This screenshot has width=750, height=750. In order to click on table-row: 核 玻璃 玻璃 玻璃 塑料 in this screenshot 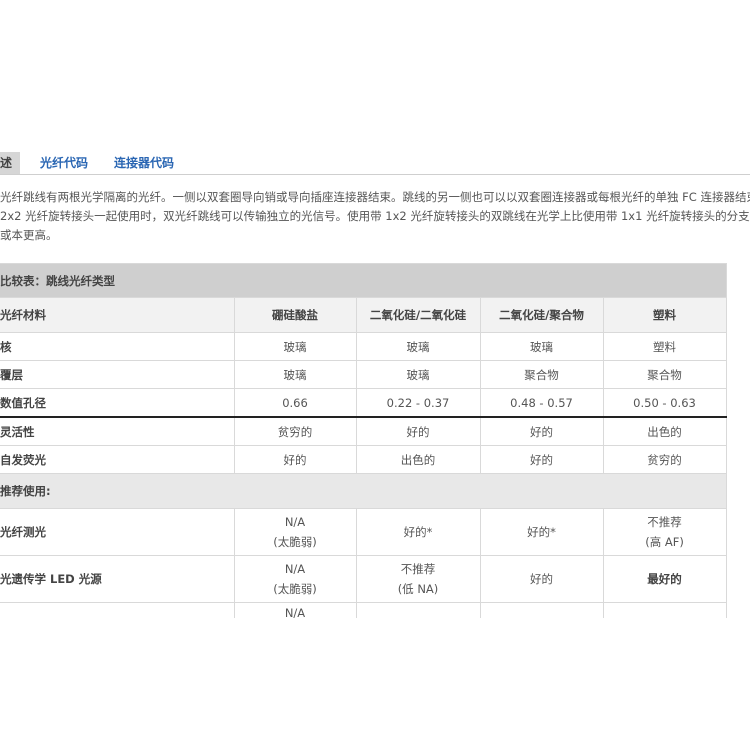, I will do `click(363, 346)`.